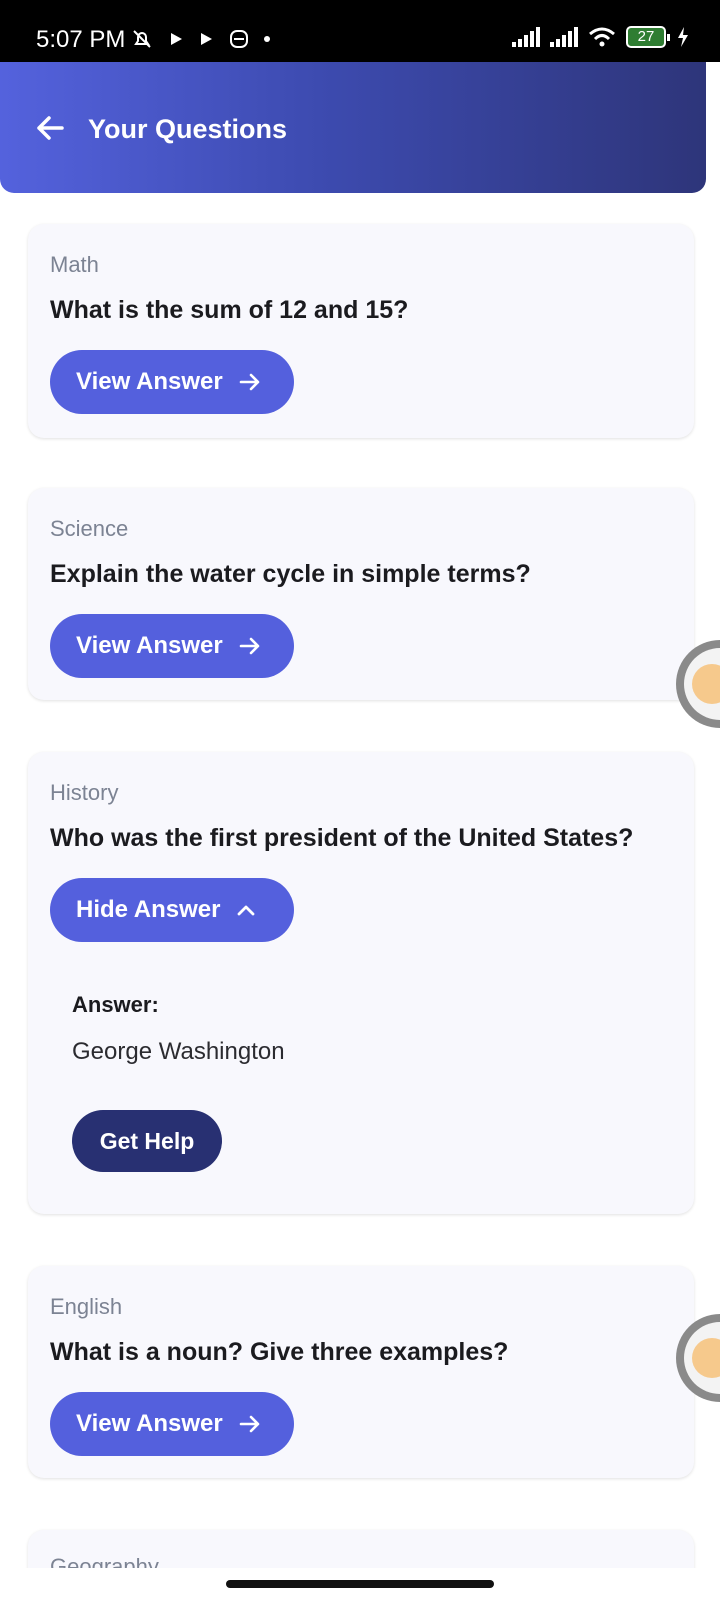  What do you see at coordinates (267, 39) in the screenshot?
I see `dot-icon` at bounding box center [267, 39].